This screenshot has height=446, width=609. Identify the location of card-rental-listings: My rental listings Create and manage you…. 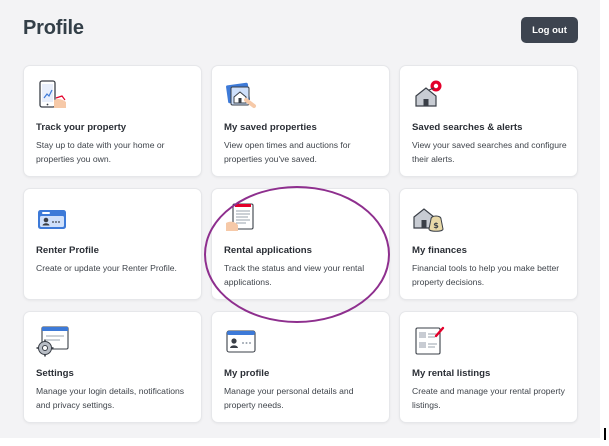
(488, 367).